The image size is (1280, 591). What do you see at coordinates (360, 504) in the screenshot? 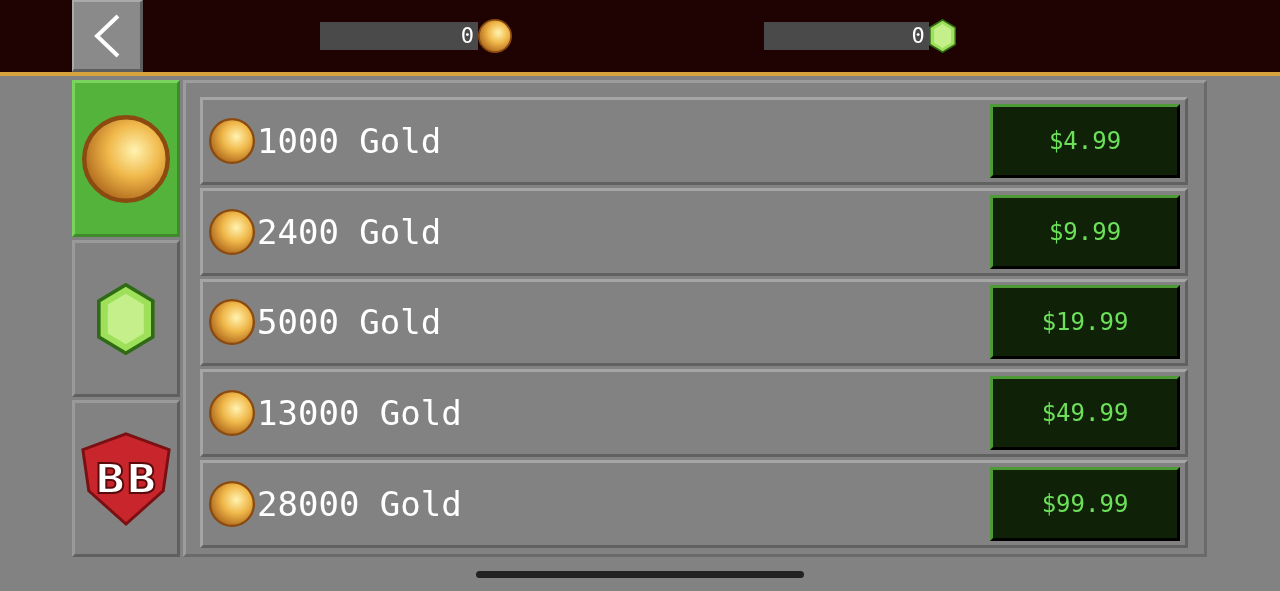
I see `offer-label: 28000 Gold` at bounding box center [360, 504].